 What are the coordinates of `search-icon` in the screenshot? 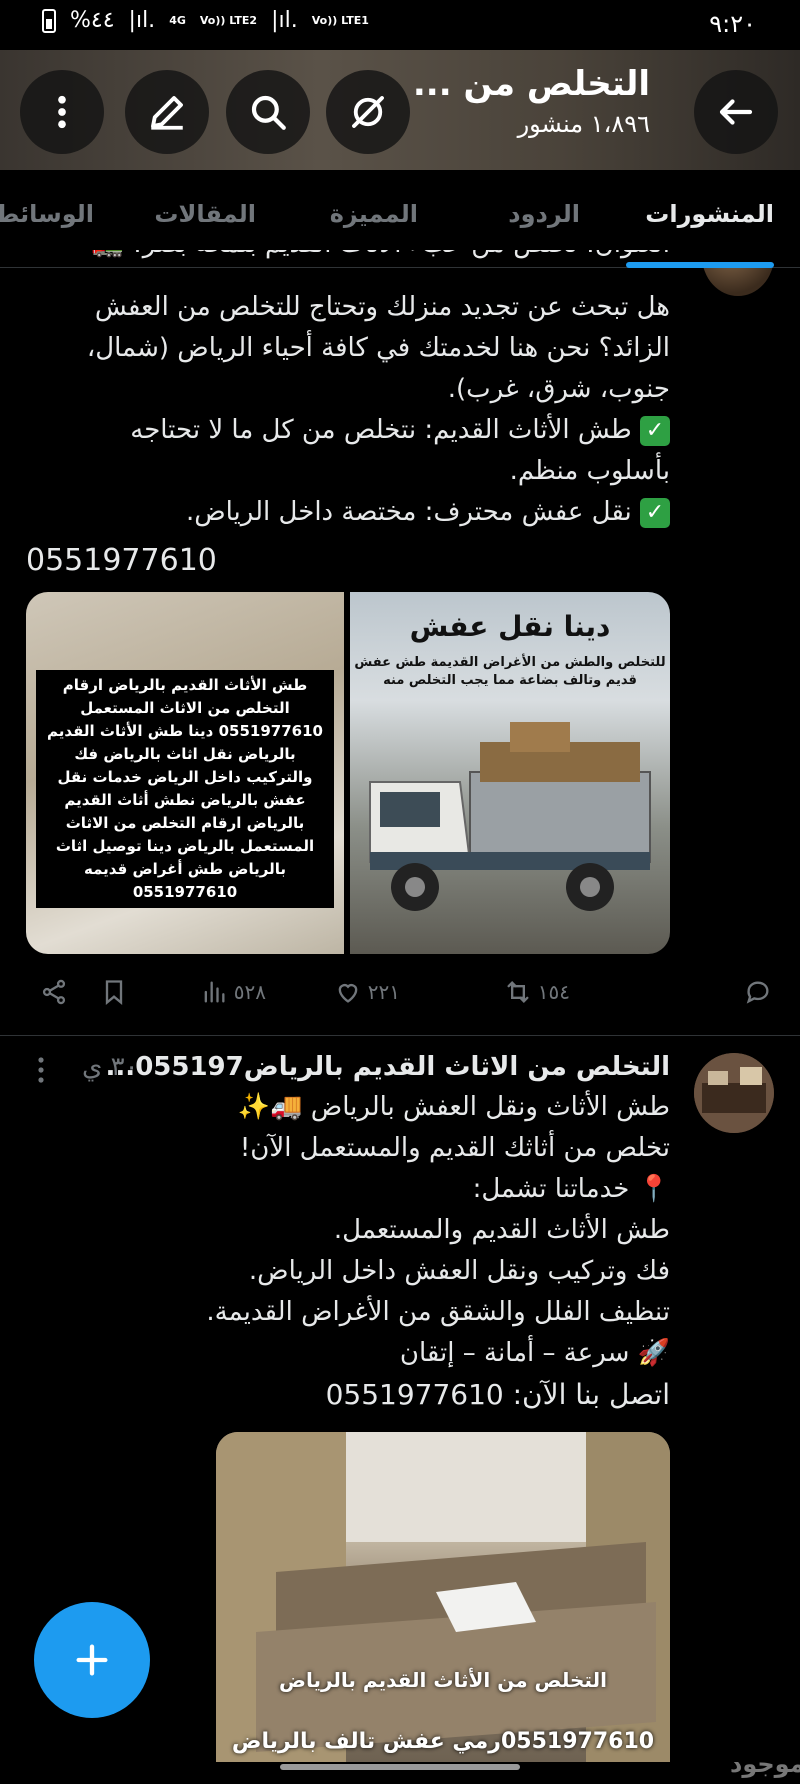 It's located at (268, 112).